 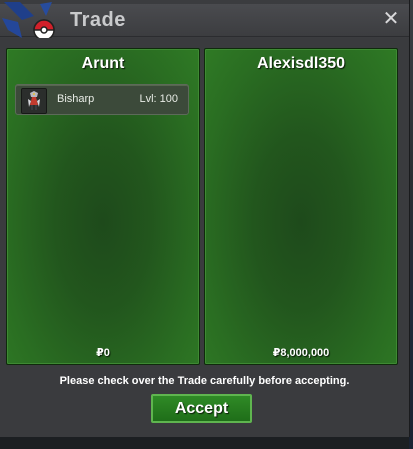 What do you see at coordinates (158, 99) in the screenshot?
I see `pokemon-level: Lvl: 100` at bounding box center [158, 99].